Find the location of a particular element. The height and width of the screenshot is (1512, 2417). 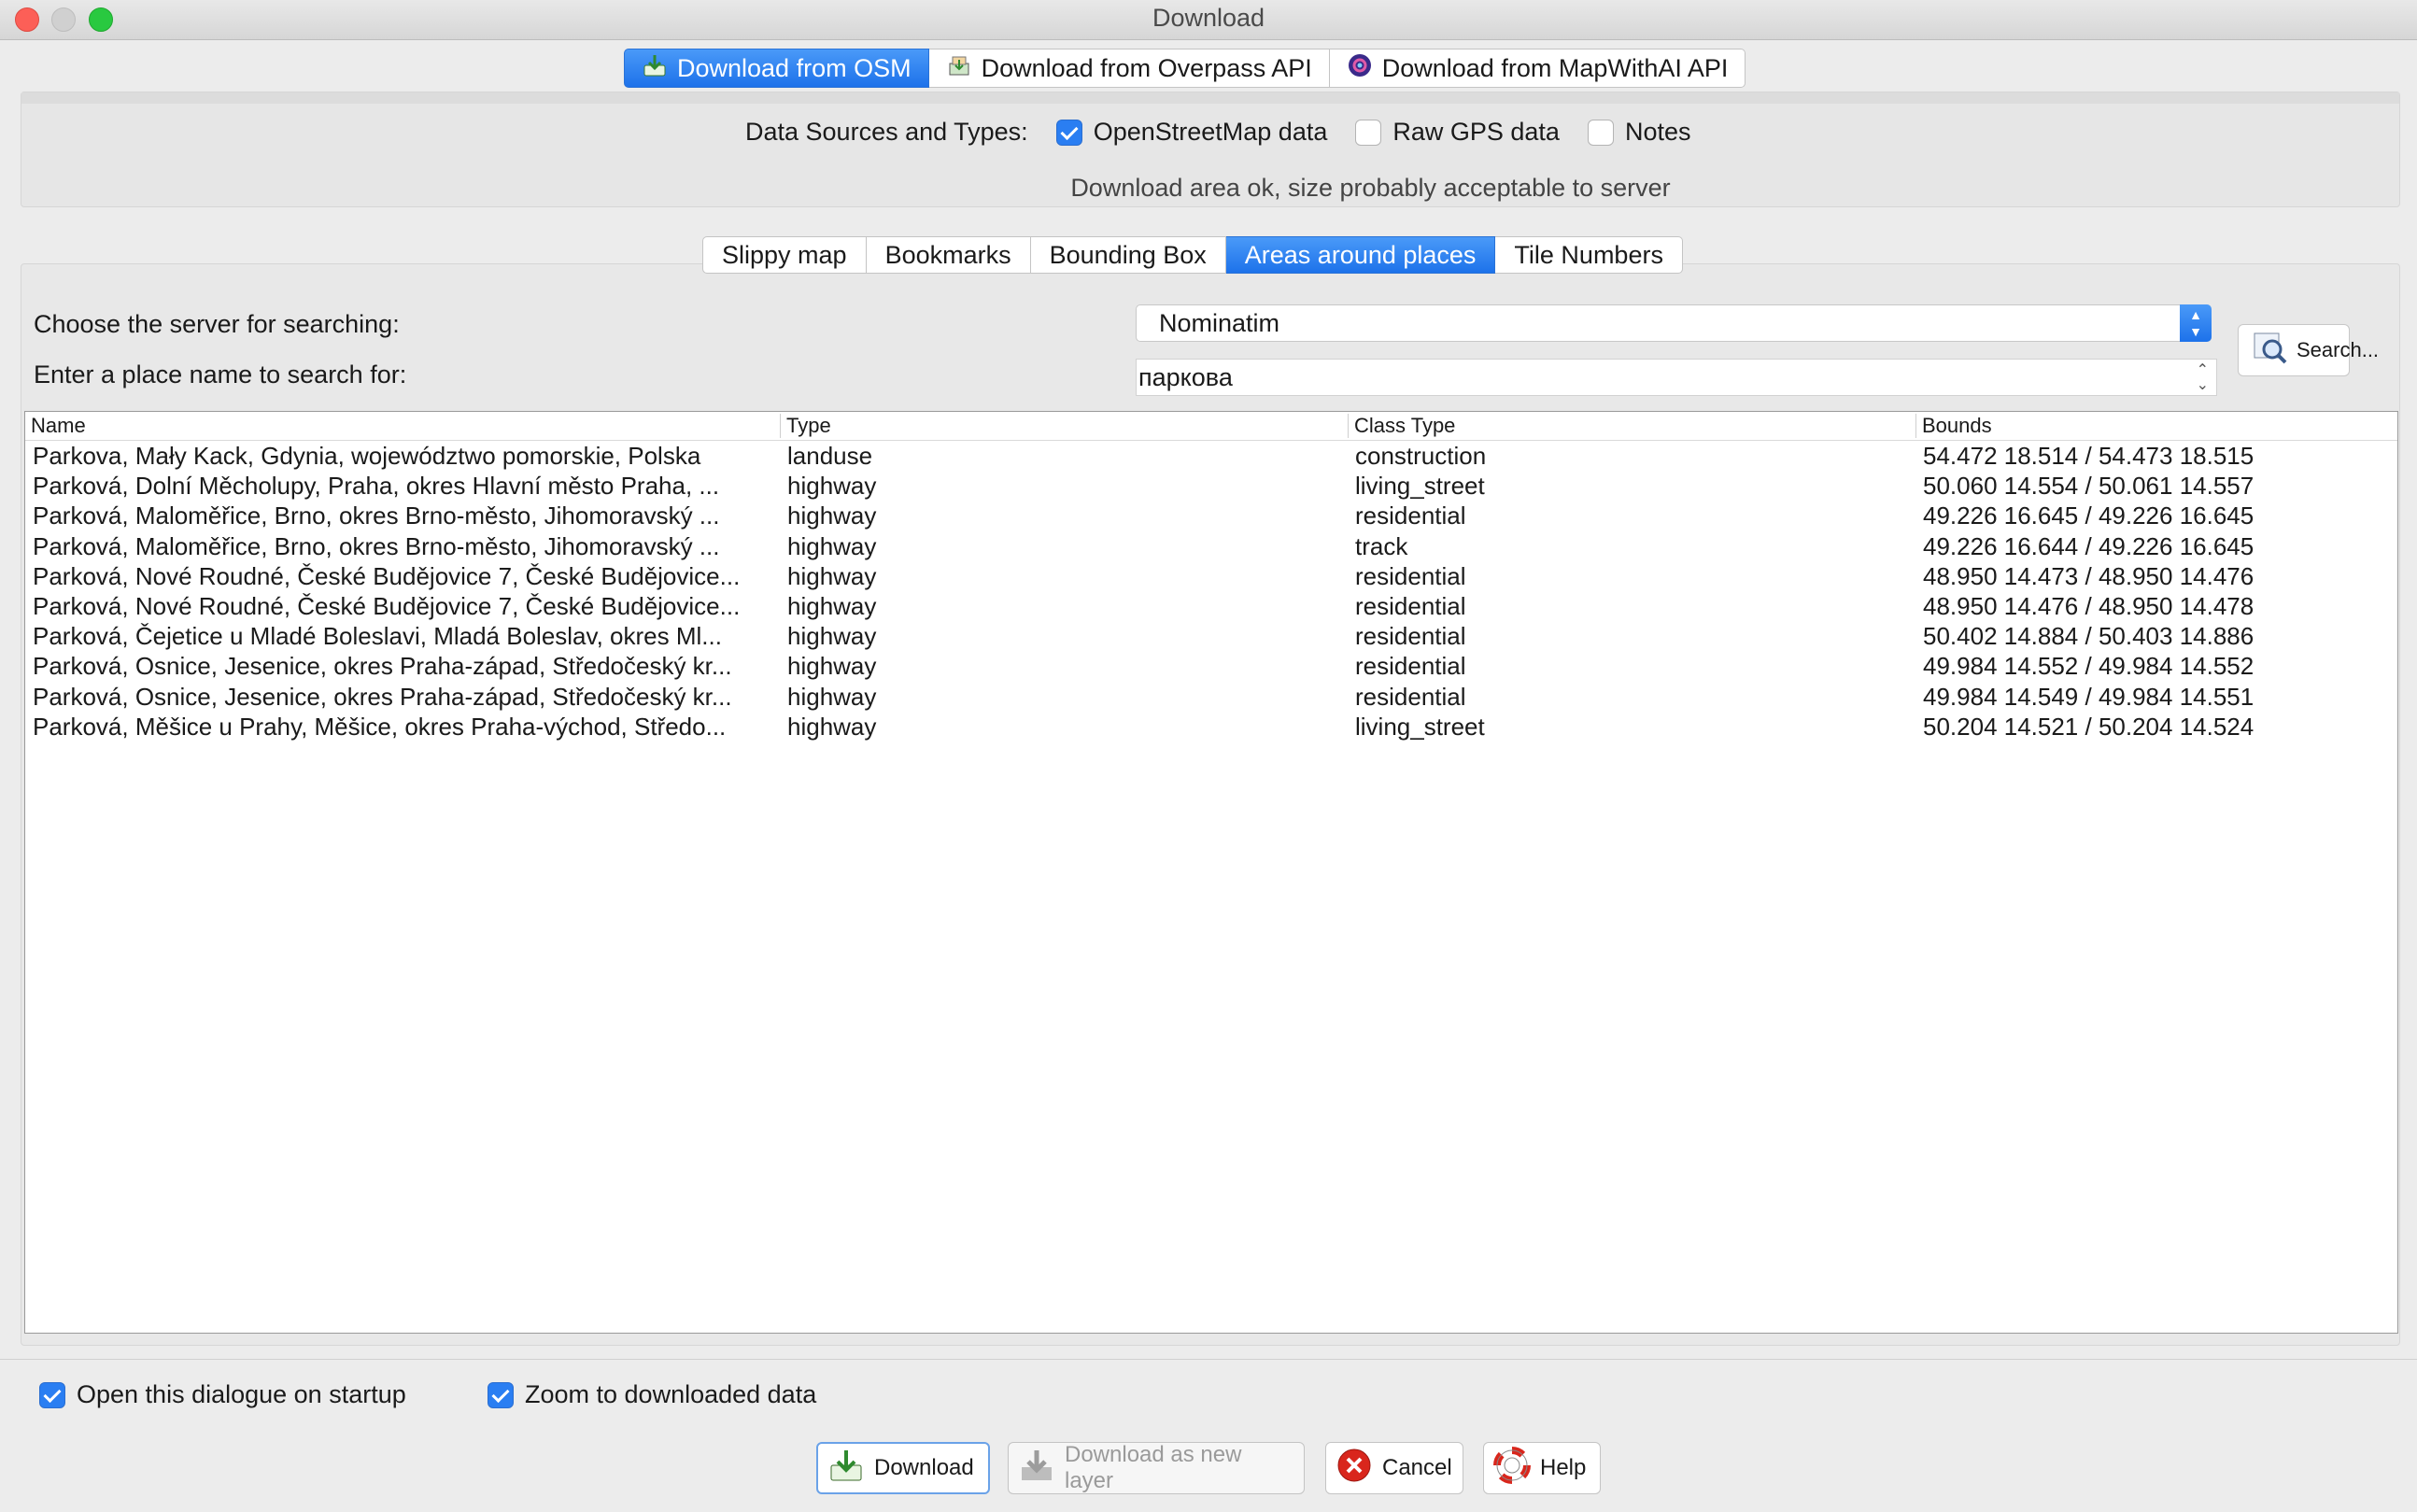

place-search-input: паркова ⌃ ⌄ is located at coordinates (1676, 377).